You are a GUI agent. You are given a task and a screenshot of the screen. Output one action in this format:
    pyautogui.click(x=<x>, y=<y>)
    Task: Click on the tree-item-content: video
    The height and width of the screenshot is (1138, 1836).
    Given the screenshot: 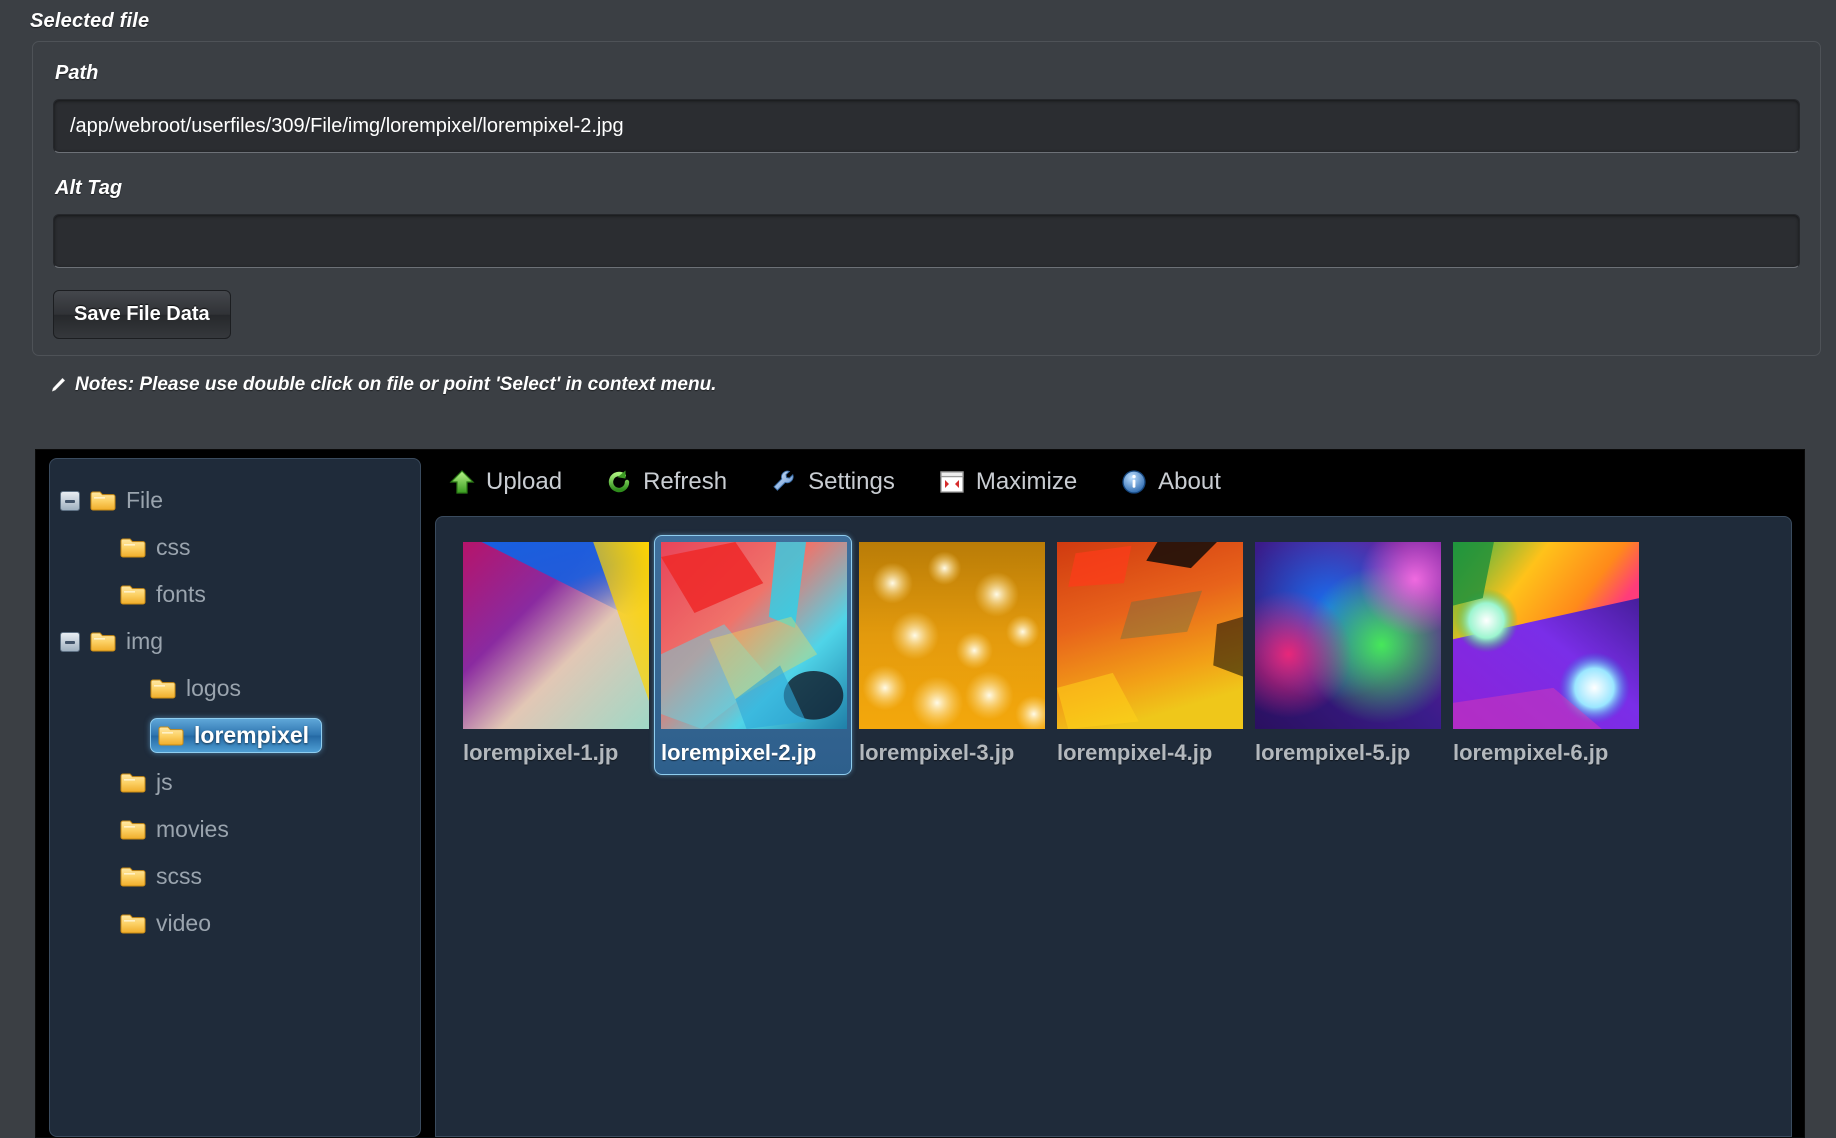 What is the action you would take?
    pyautogui.click(x=165, y=923)
    